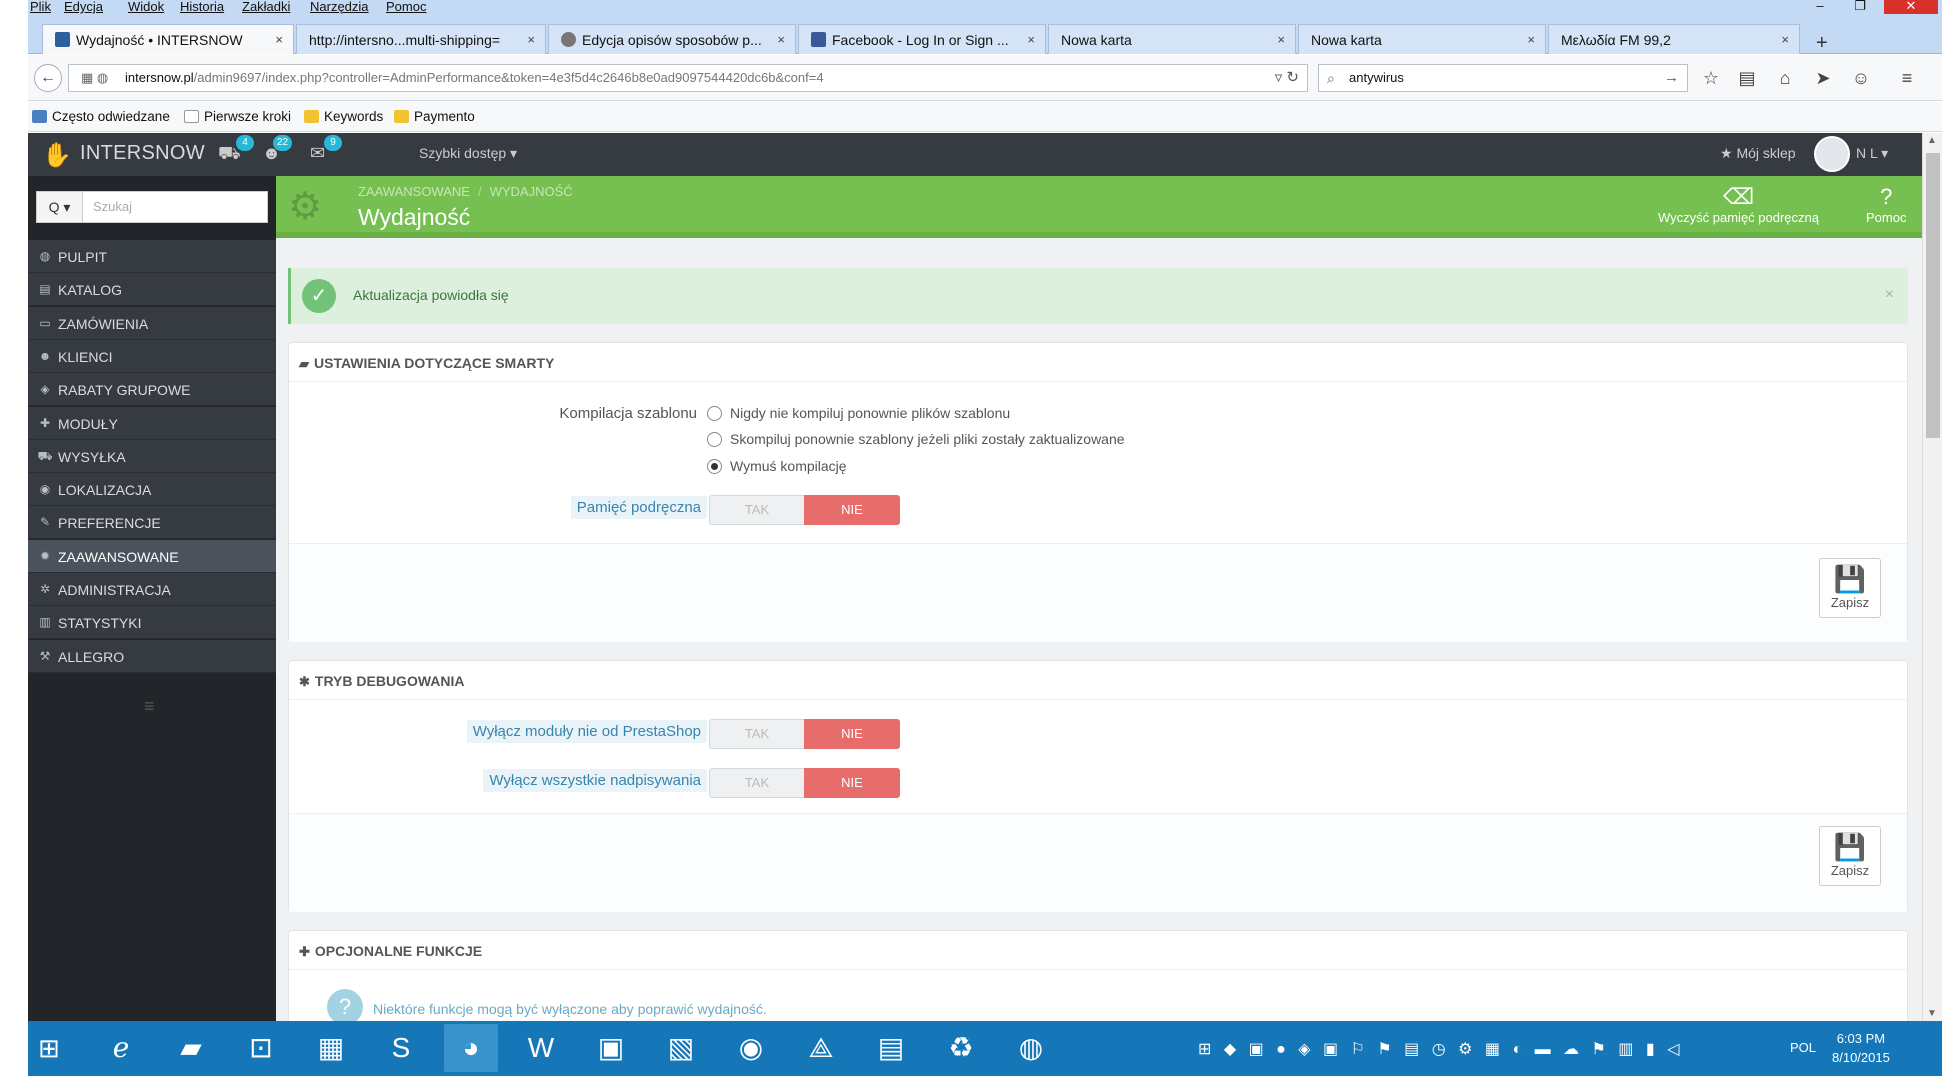 Image resolution: width=1957 pixels, height=1076 pixels. What do you see at coordinates (152, 390) in the screenshot?
I see `sidebar-item-tag: ◈ RABATY GRUPOWE` at bounding box center [152, 390].